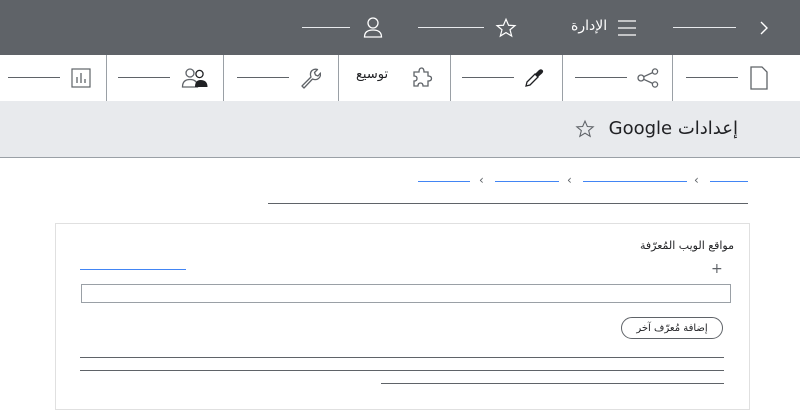  Describe the element at coordinates (717, 269) in the screenshot. I see `add-icon: +` at that location.